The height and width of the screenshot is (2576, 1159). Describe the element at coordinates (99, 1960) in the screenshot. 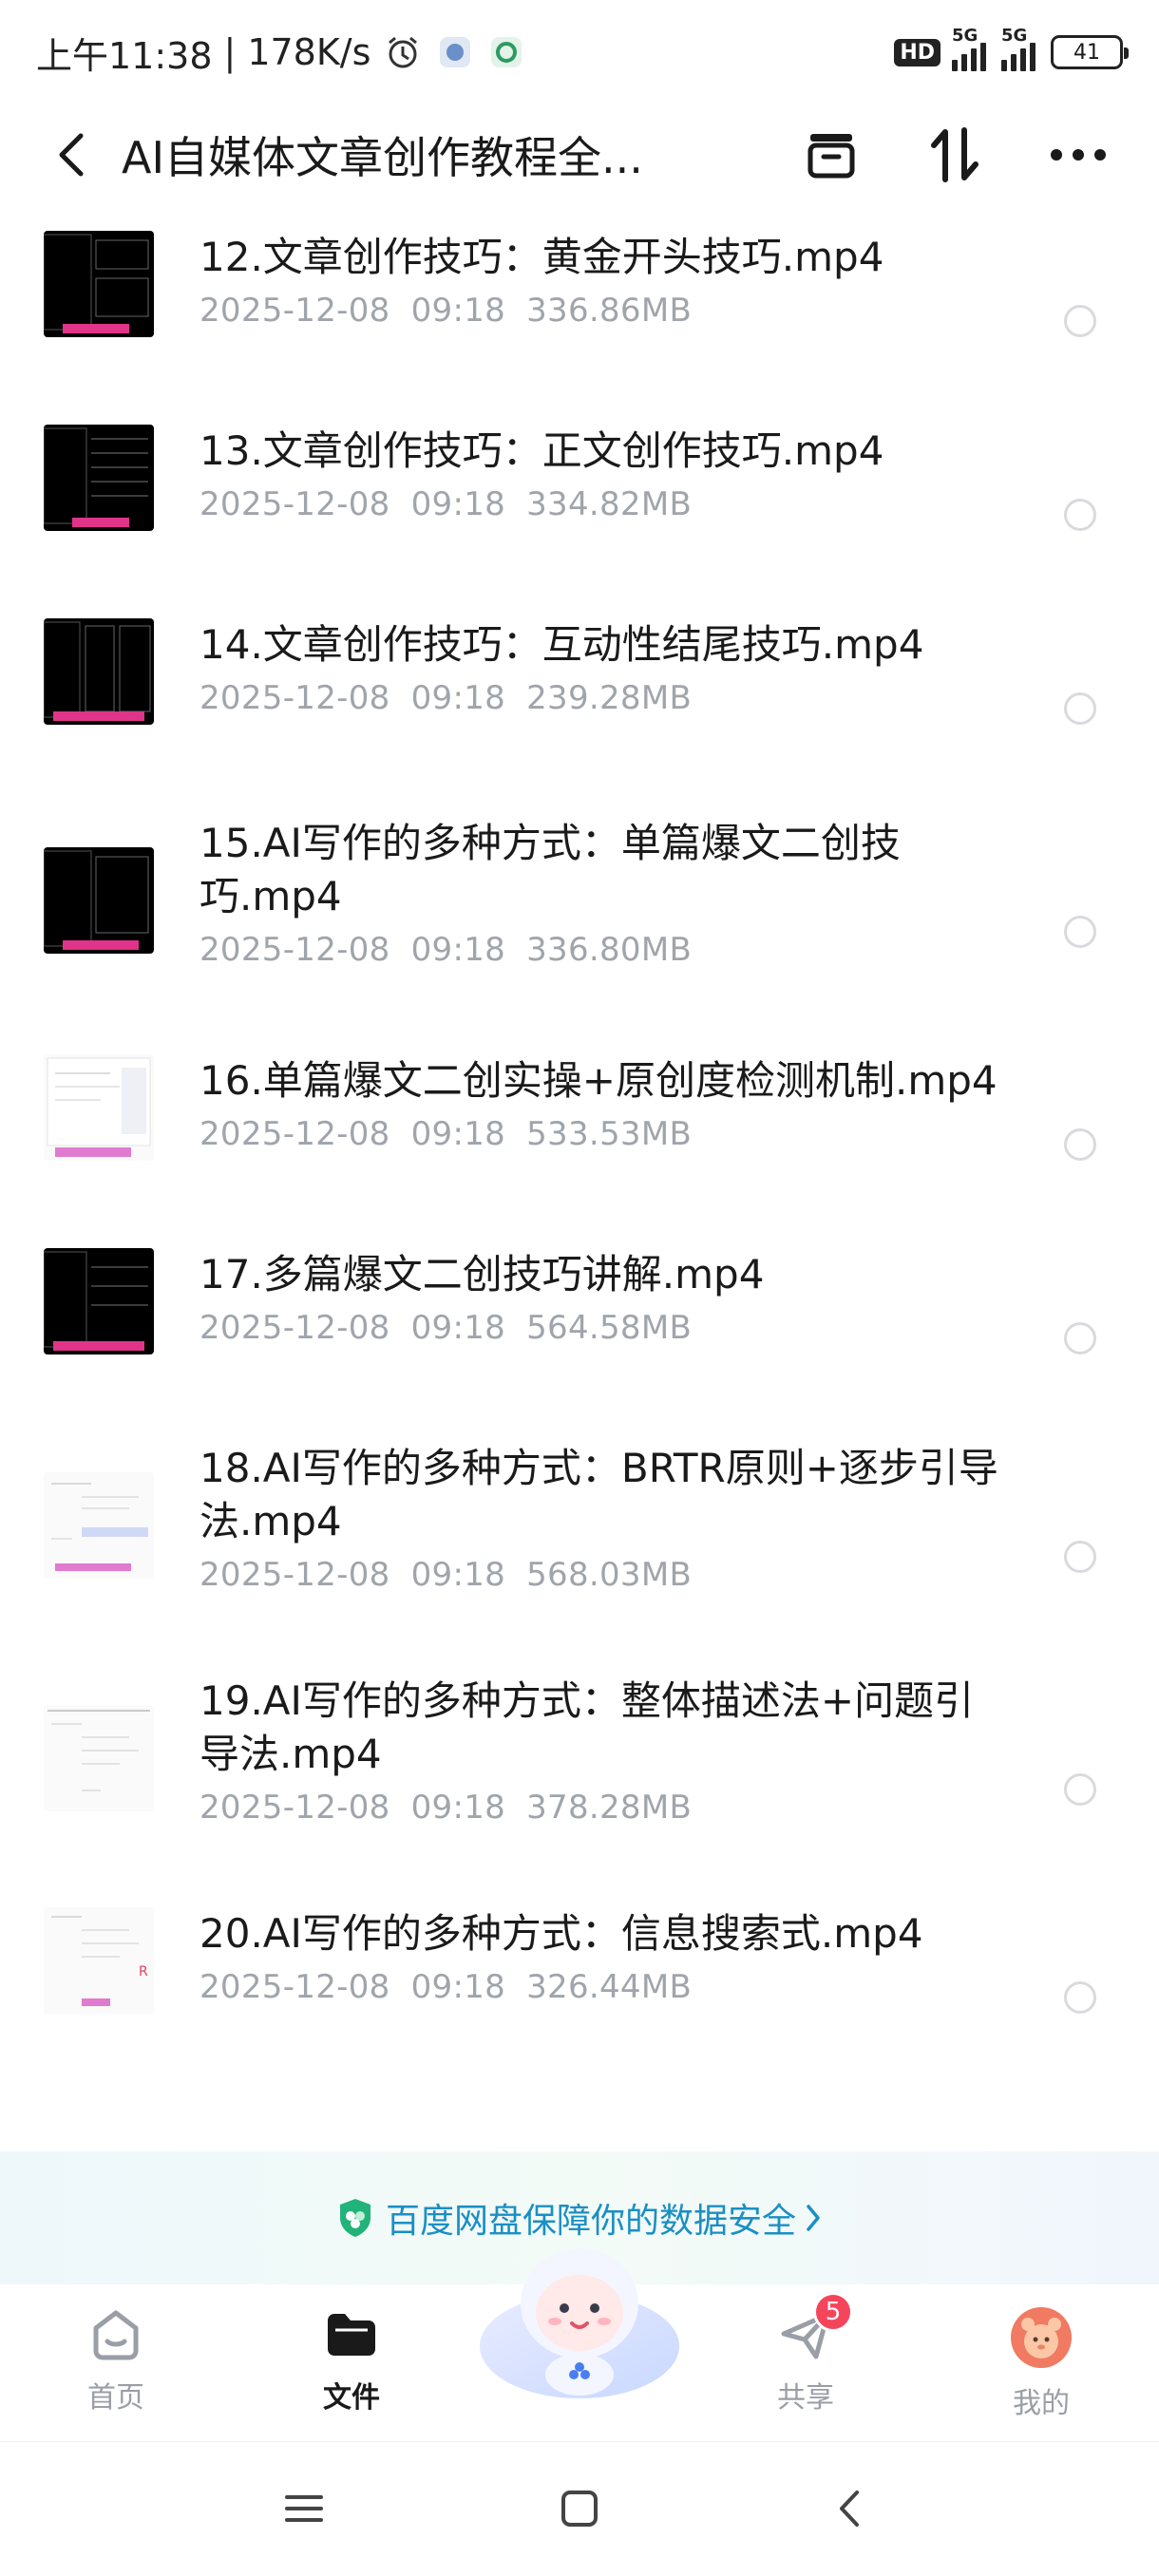

I see `video-thumbnail: R` at that location.